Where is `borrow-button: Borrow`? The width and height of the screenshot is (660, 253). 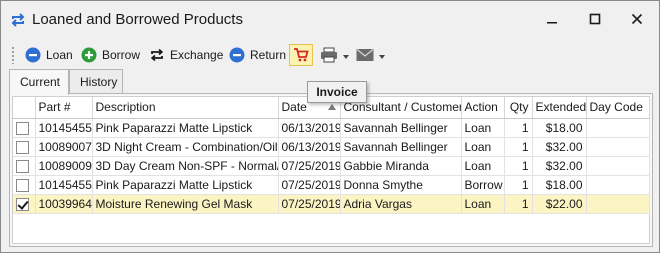 borrow-button: Borrow is located at coordinates (110, 55).